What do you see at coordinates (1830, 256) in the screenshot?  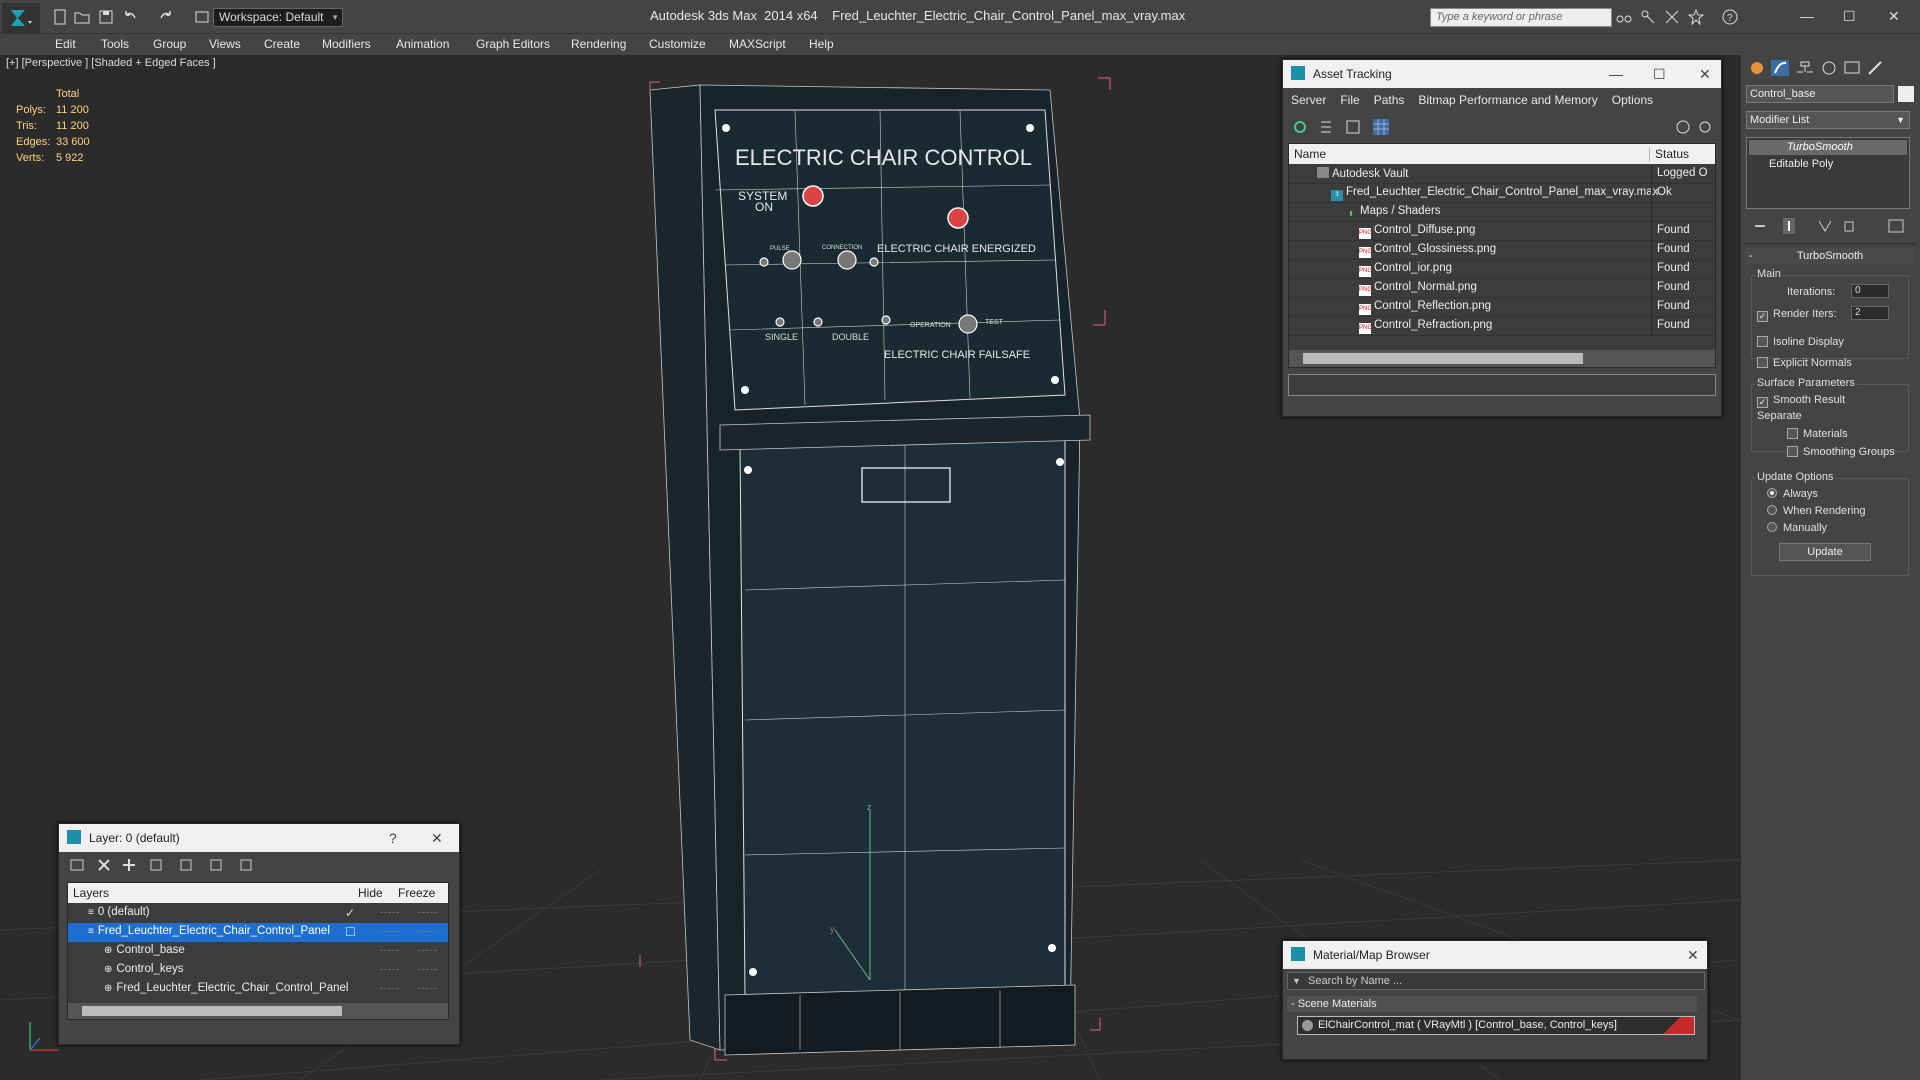 I see `turbosmooth-rollout-title: - TurboSmooth` at bounding box center [1830, 256].